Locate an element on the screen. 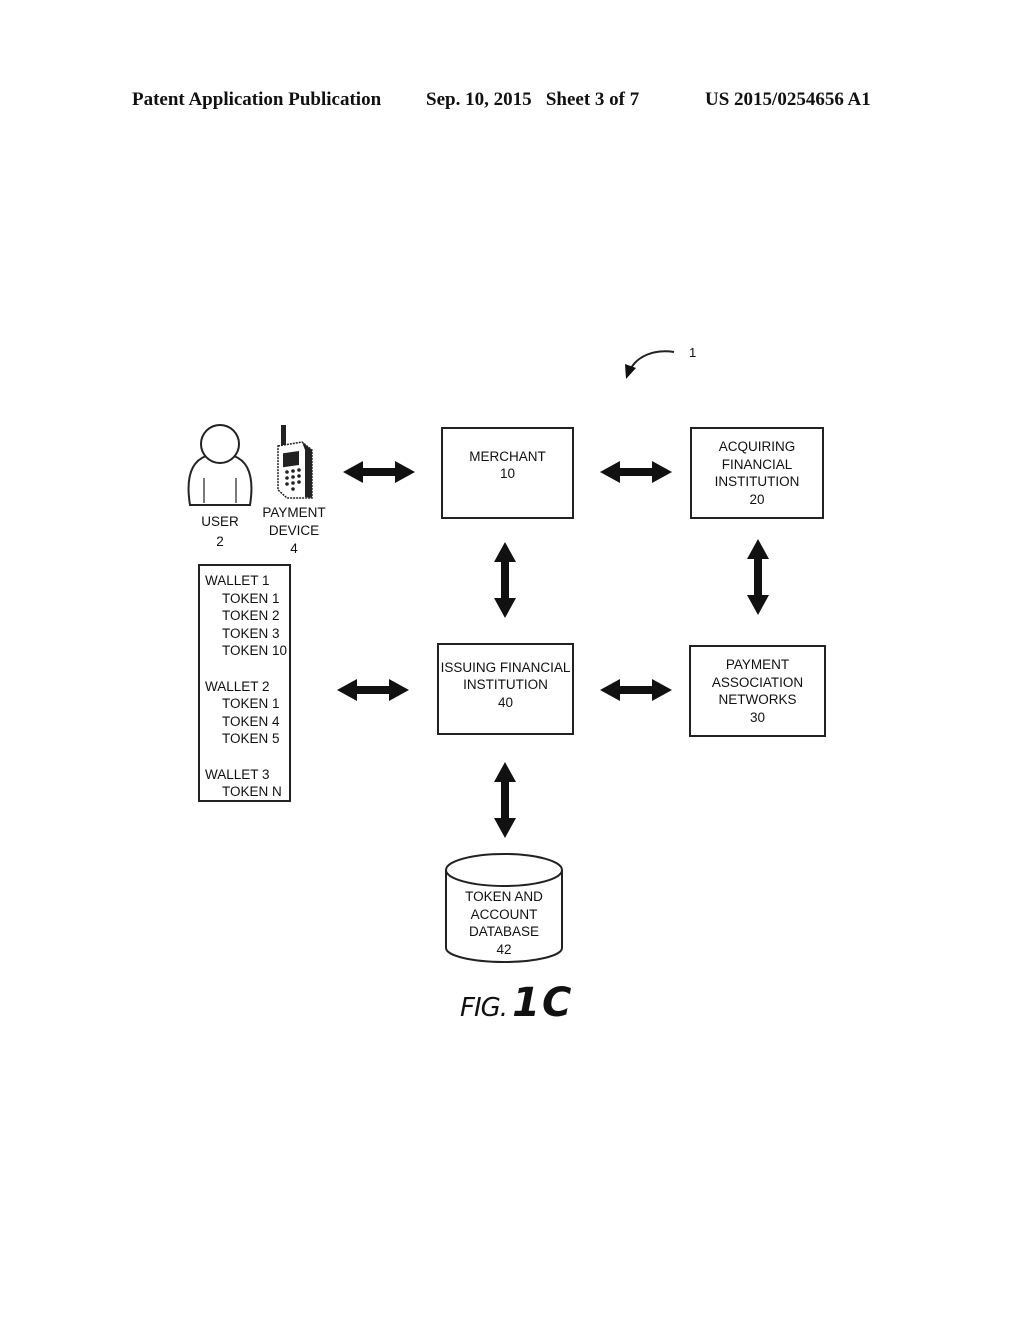 This screenshot has height=1320, width=1024. arrow-device-merchant is located at coordinates (379, 472).